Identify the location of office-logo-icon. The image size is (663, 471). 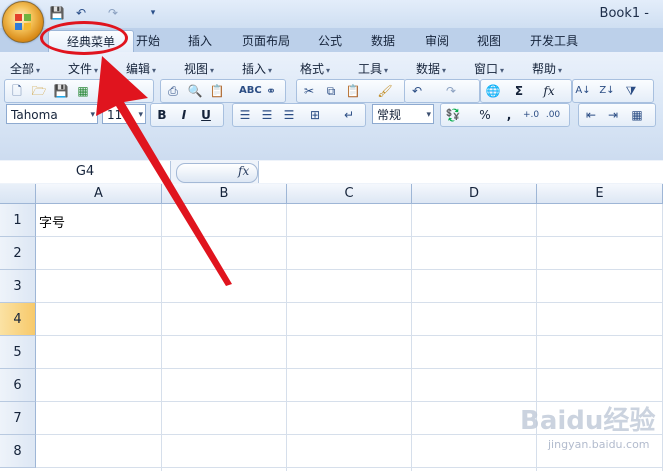
(23, 22).